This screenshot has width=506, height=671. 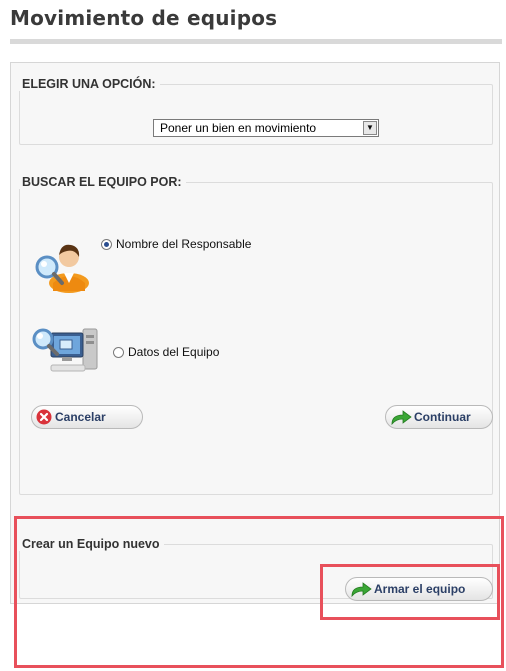 I want to click on radio-datos, so click(x=118, y=352).